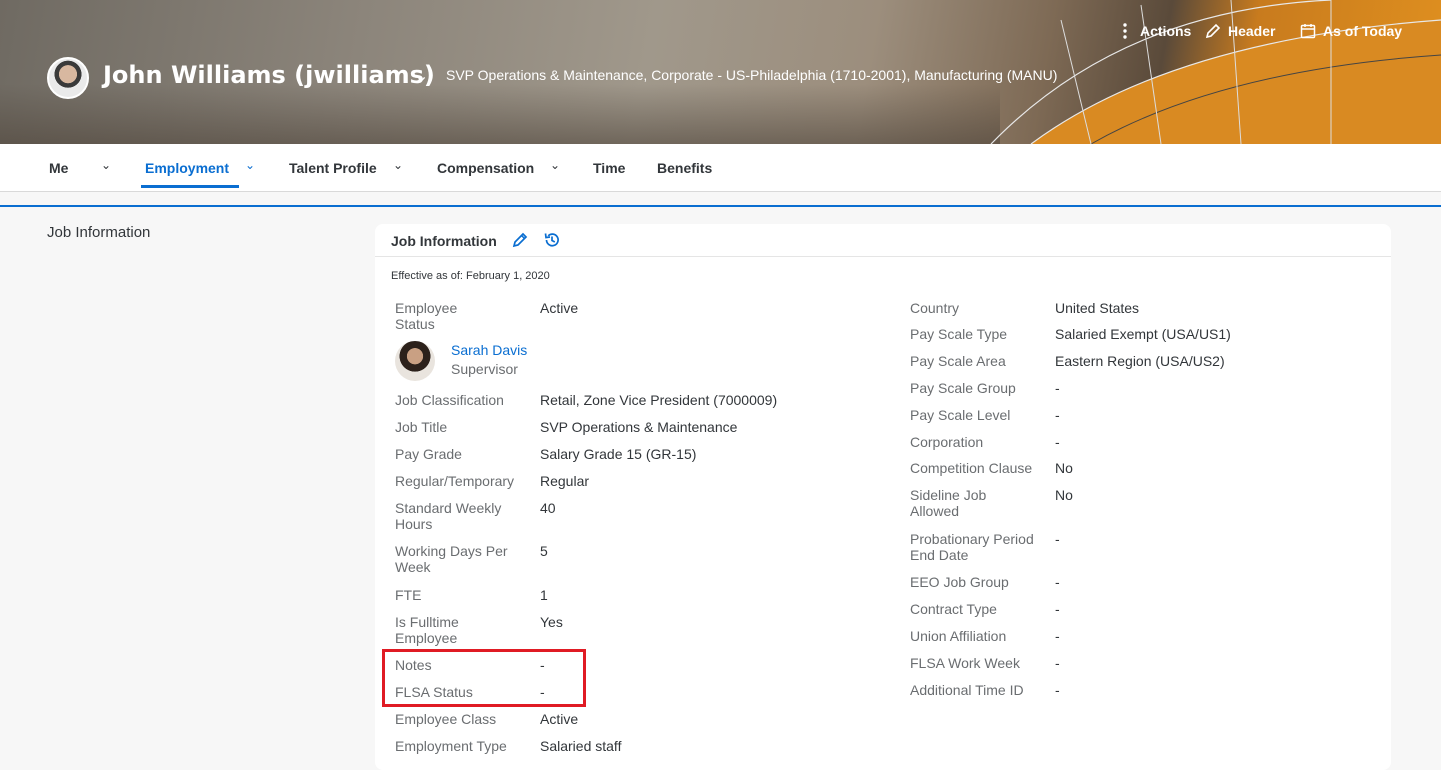  Describe the element at coordinates (548, 508) in the screenshot. I see `field-value: 40` at that location.